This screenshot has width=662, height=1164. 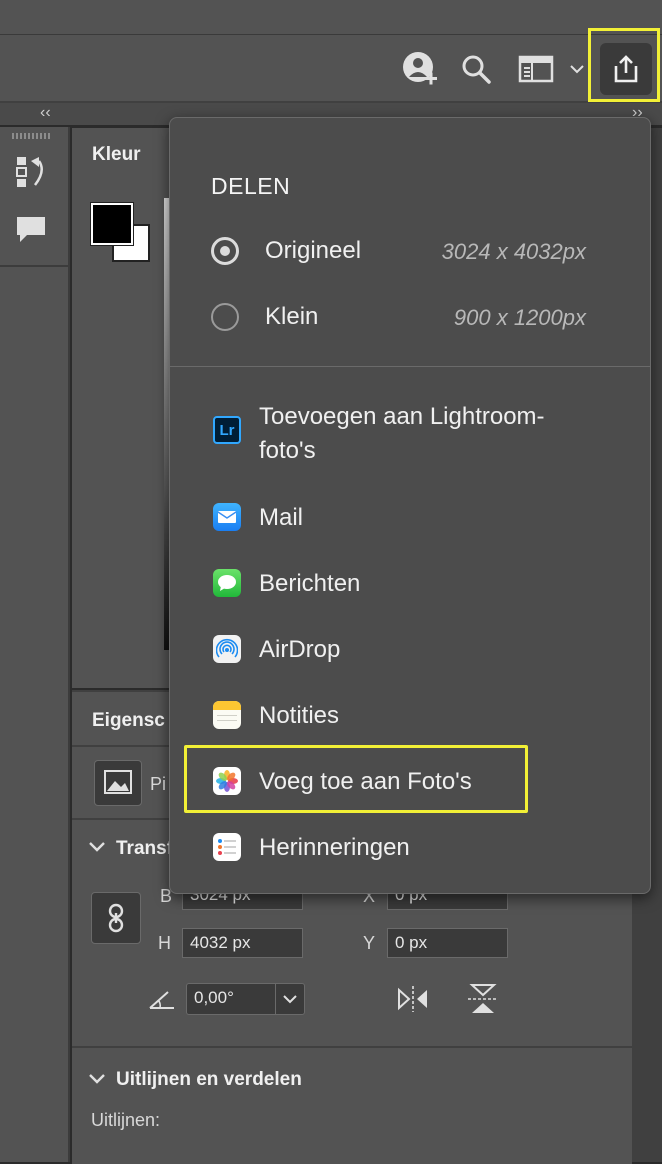 What do you see at coordinates (128, 721) in the screenshot?
I see `tab-eigenschappen-label: Eigensc` at bounding box center [128, 721].